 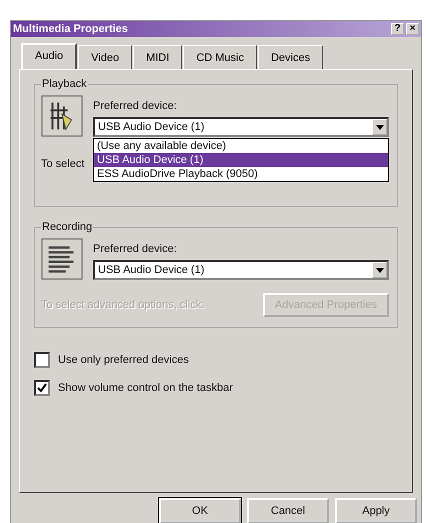 What do you see at coordinates (288, 510) in the screenshot?
I see `dialog-button: Cancel` at bounding box center [288, 510].